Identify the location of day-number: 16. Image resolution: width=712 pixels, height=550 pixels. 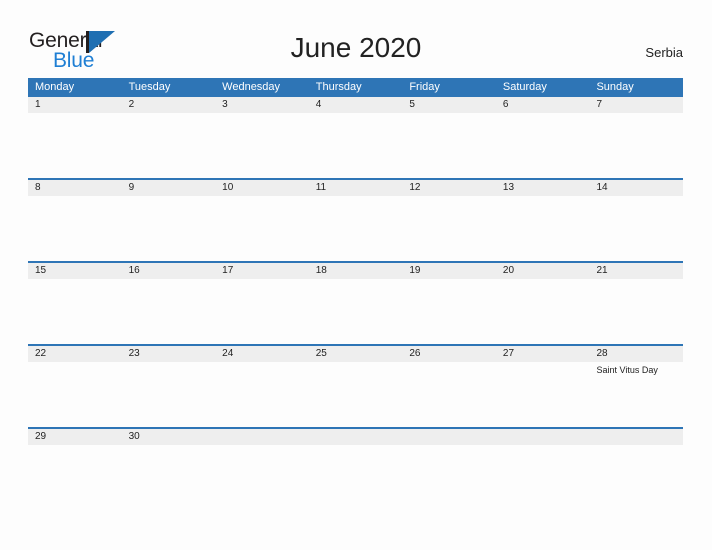
(169, 271).